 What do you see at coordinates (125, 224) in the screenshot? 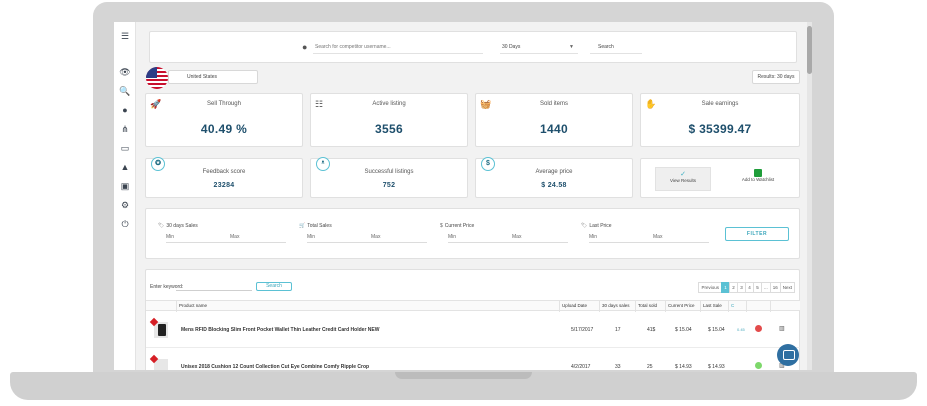
I see `power-icon: ⏻` at bounding box center [125, 224].